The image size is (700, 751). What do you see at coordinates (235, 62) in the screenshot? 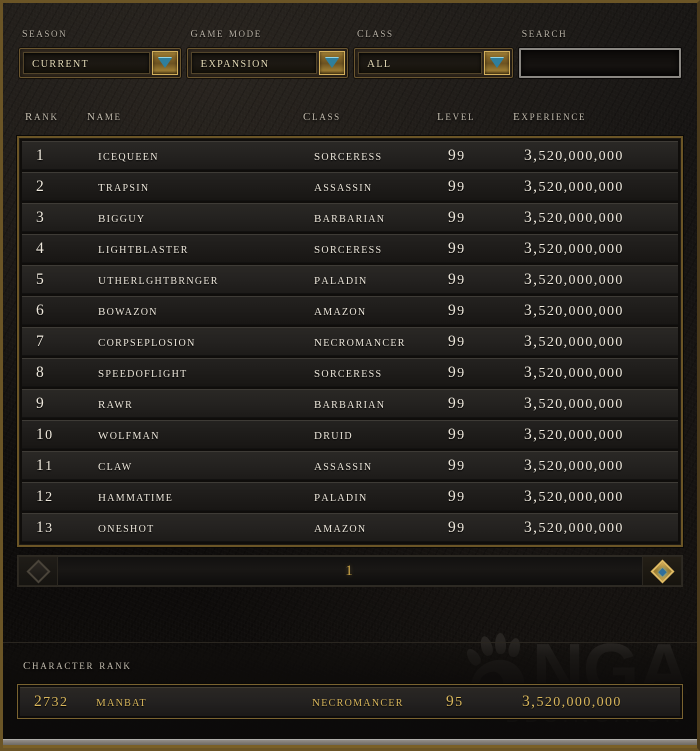
I see `game-mode-dropdown-value: Expansion` at bounding box center [235, 62].